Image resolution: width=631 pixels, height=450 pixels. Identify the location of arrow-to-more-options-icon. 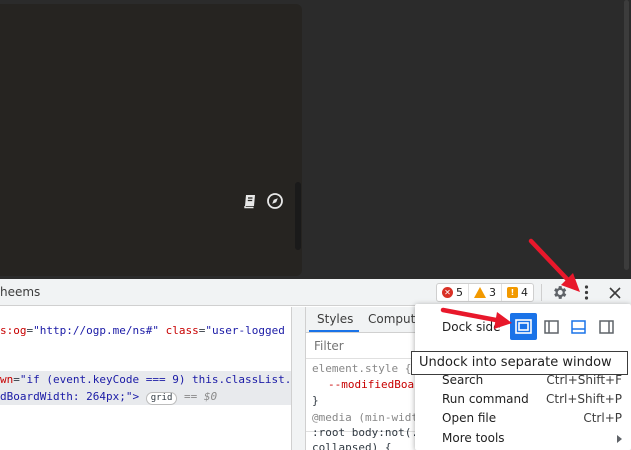
(554, 265).